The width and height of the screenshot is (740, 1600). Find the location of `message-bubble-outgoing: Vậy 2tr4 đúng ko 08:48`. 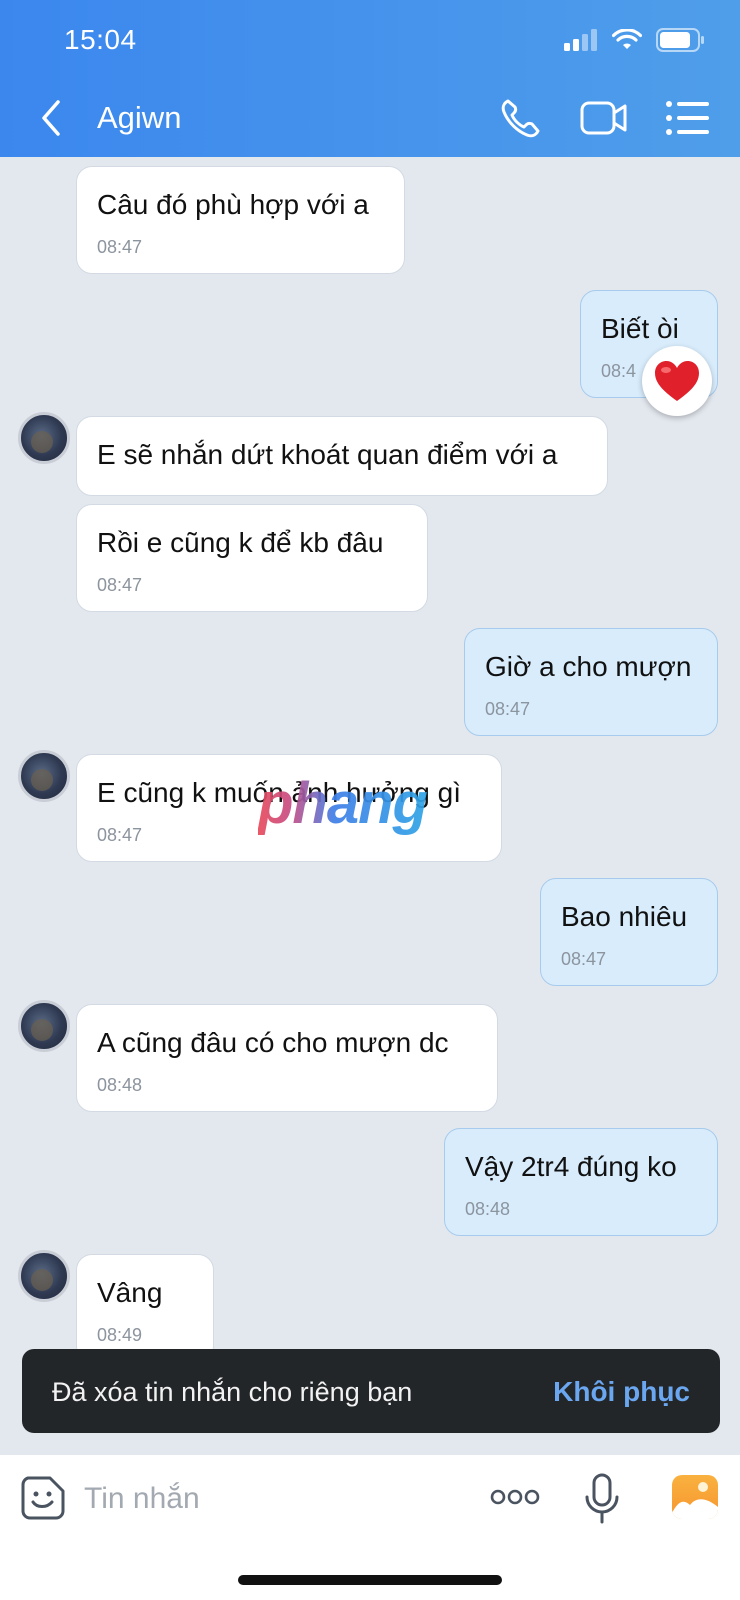

message-bubble-outgoing: Vậy 2tr4 đúng ko 08:48 is located at coordinates (581, 1182).